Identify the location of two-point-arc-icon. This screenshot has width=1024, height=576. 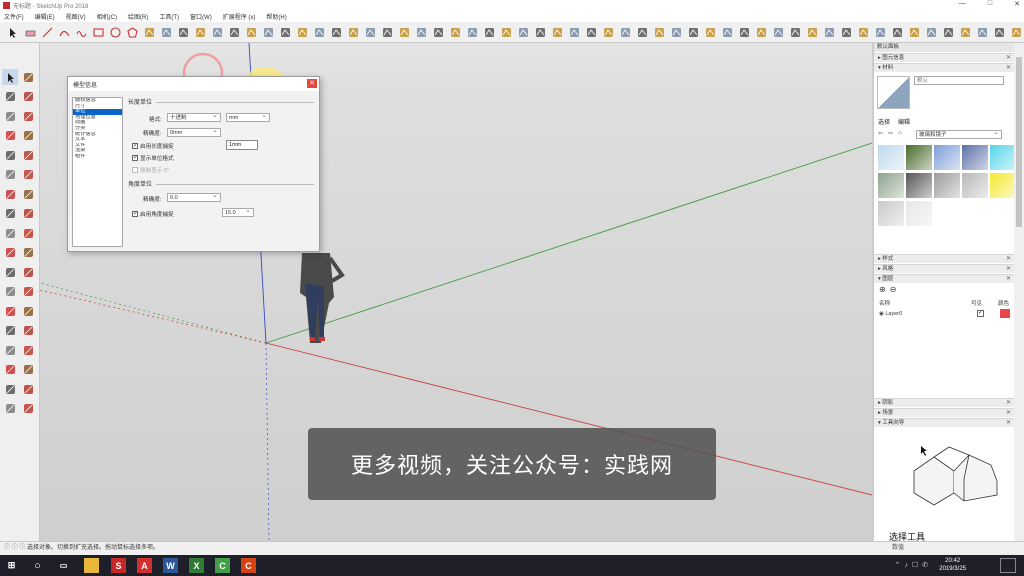
(10, 194).